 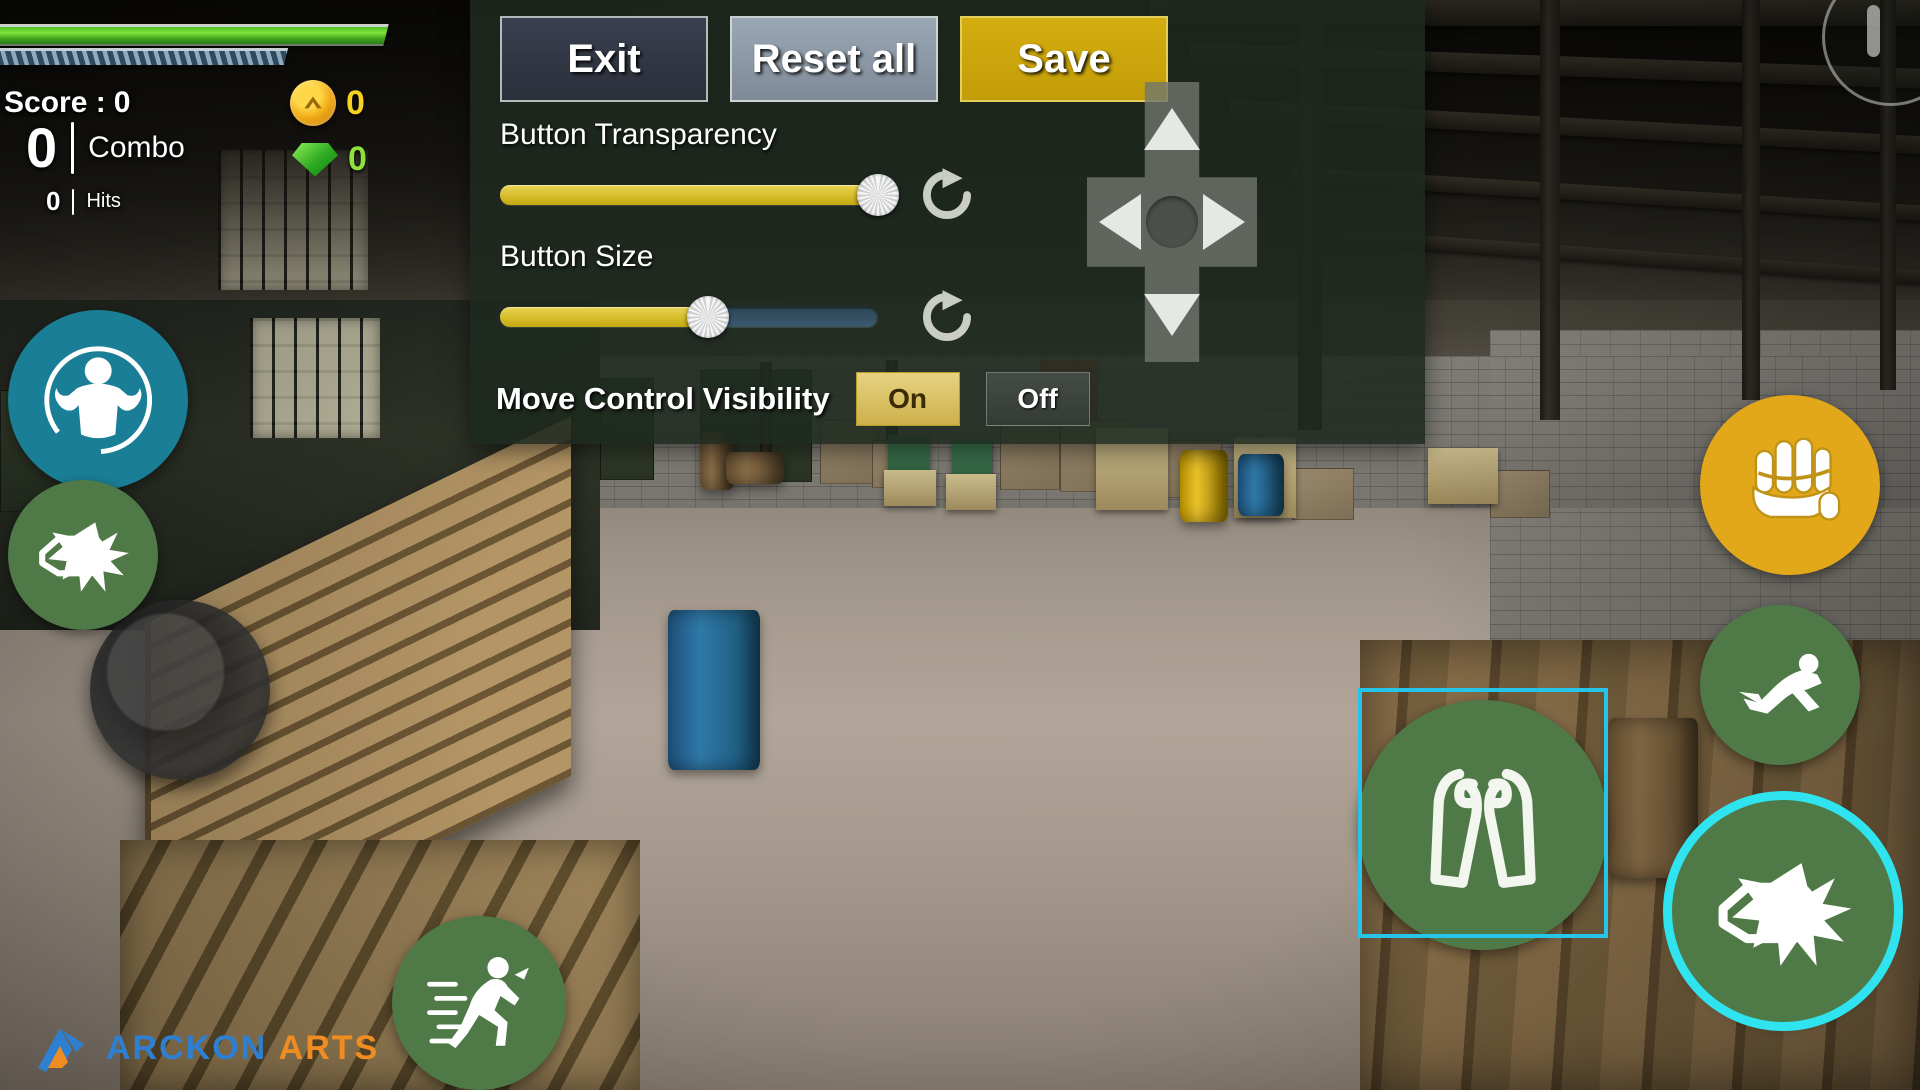 I want to click on studio-logo: ARCKON ARTS, so click(x=205, y=1048).